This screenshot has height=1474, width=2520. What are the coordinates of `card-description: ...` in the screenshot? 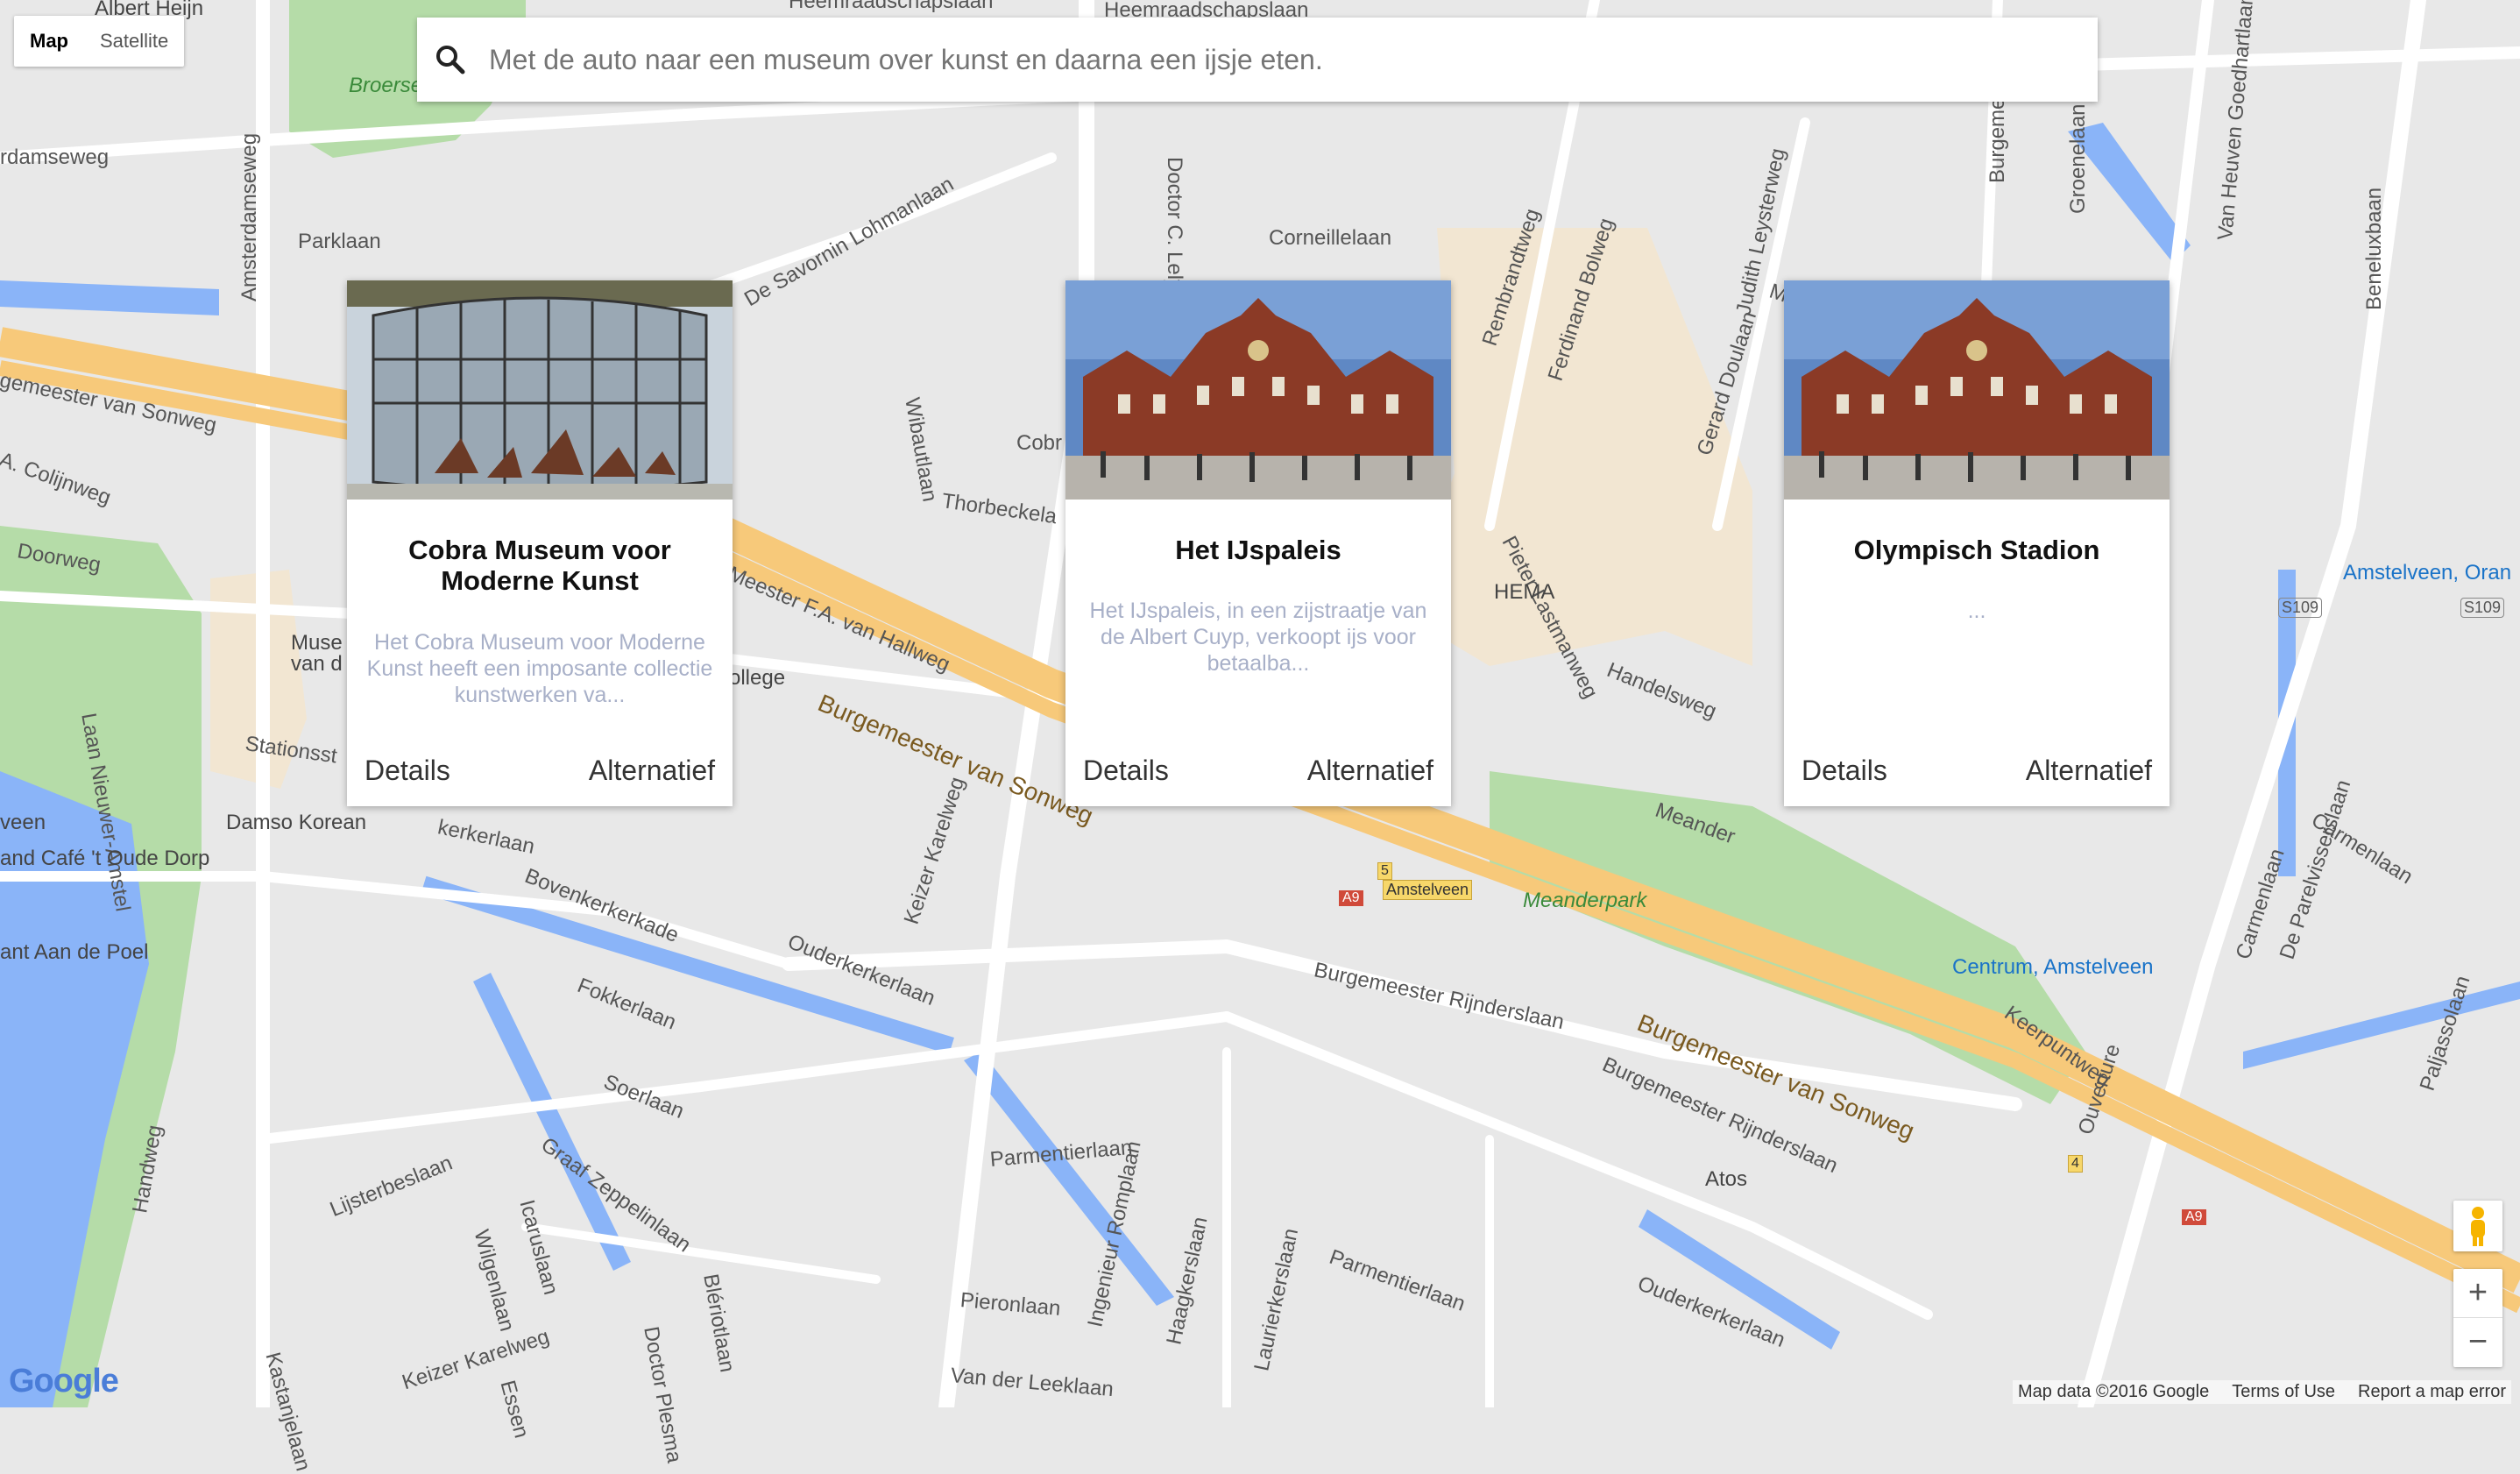 It's located at (1976, 611).